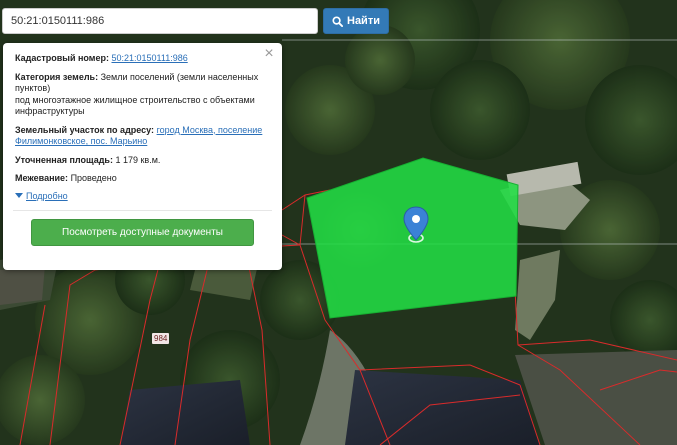 This screenshot has height=445, width=677. I want to click on cadastral-number-link: 50:21:0150111:986, so click(149, 58).